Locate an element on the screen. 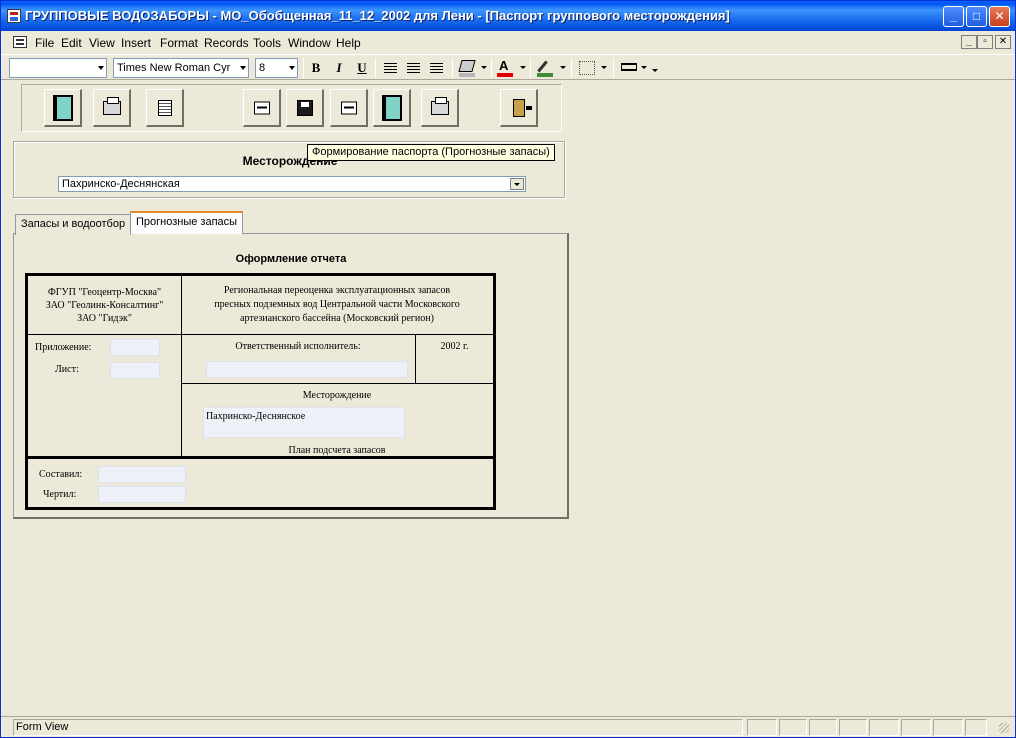 Image resolution: width=1016 pixels, height=738 pixels. responsible-label: Ответственный исполнитель: is located at coordinates (298, 346).